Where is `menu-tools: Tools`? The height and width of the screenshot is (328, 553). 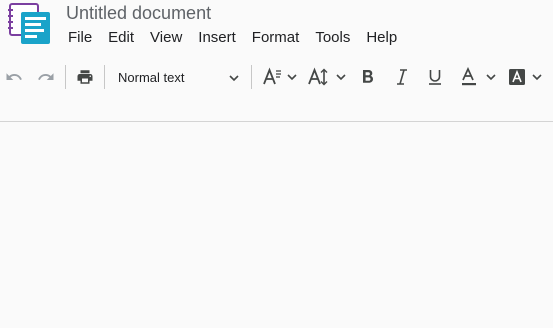 menu-tools: Tools is located at coordinates (332, 38).